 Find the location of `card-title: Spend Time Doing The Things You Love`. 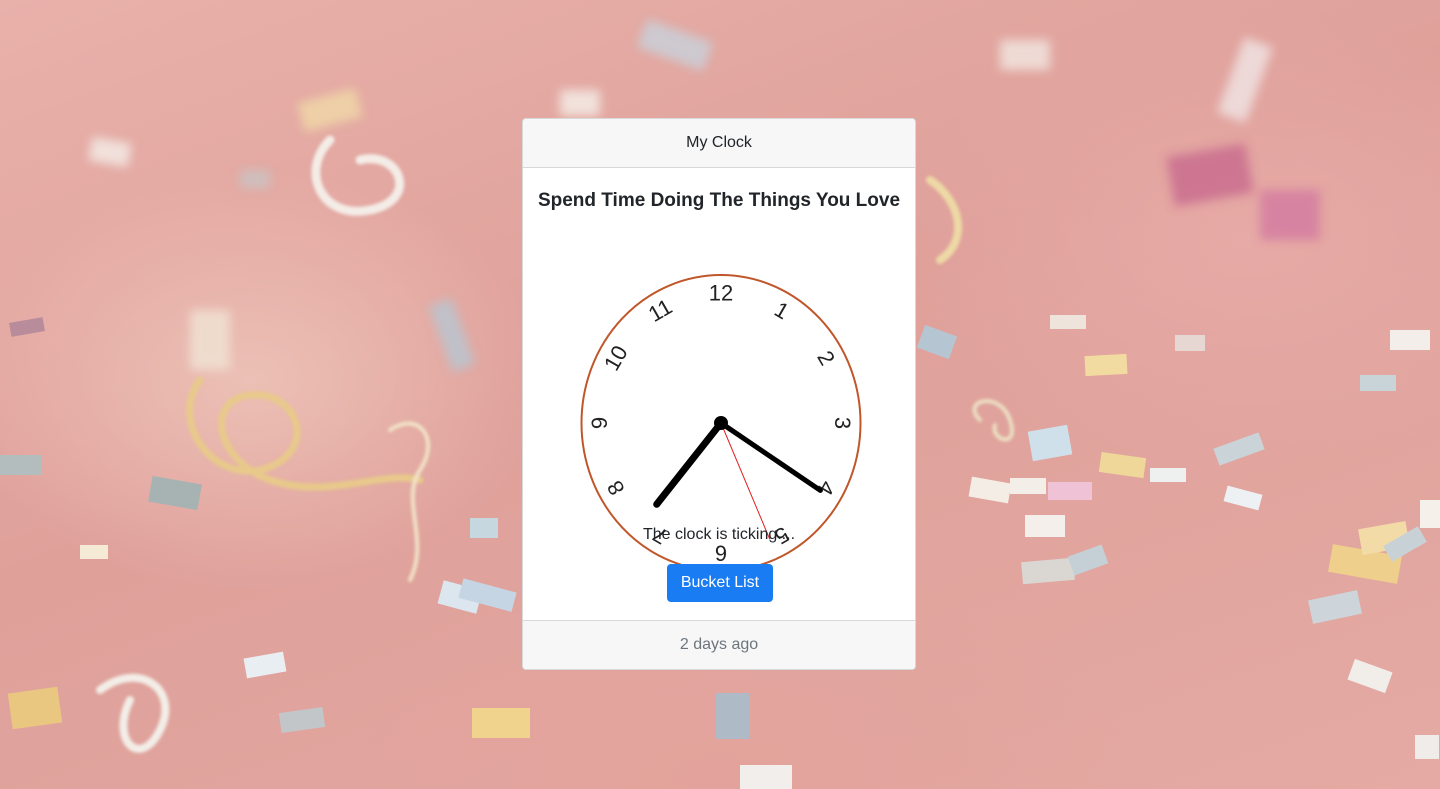

card-title: Spend Time Doing The Things You Love is located at coordinates (719, 200).